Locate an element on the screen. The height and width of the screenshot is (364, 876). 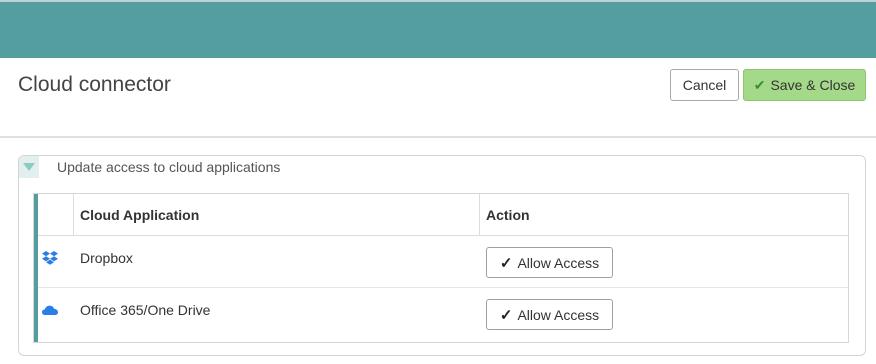
save-close-button: ✔ Save & Close is located at coordinates (804, 85).